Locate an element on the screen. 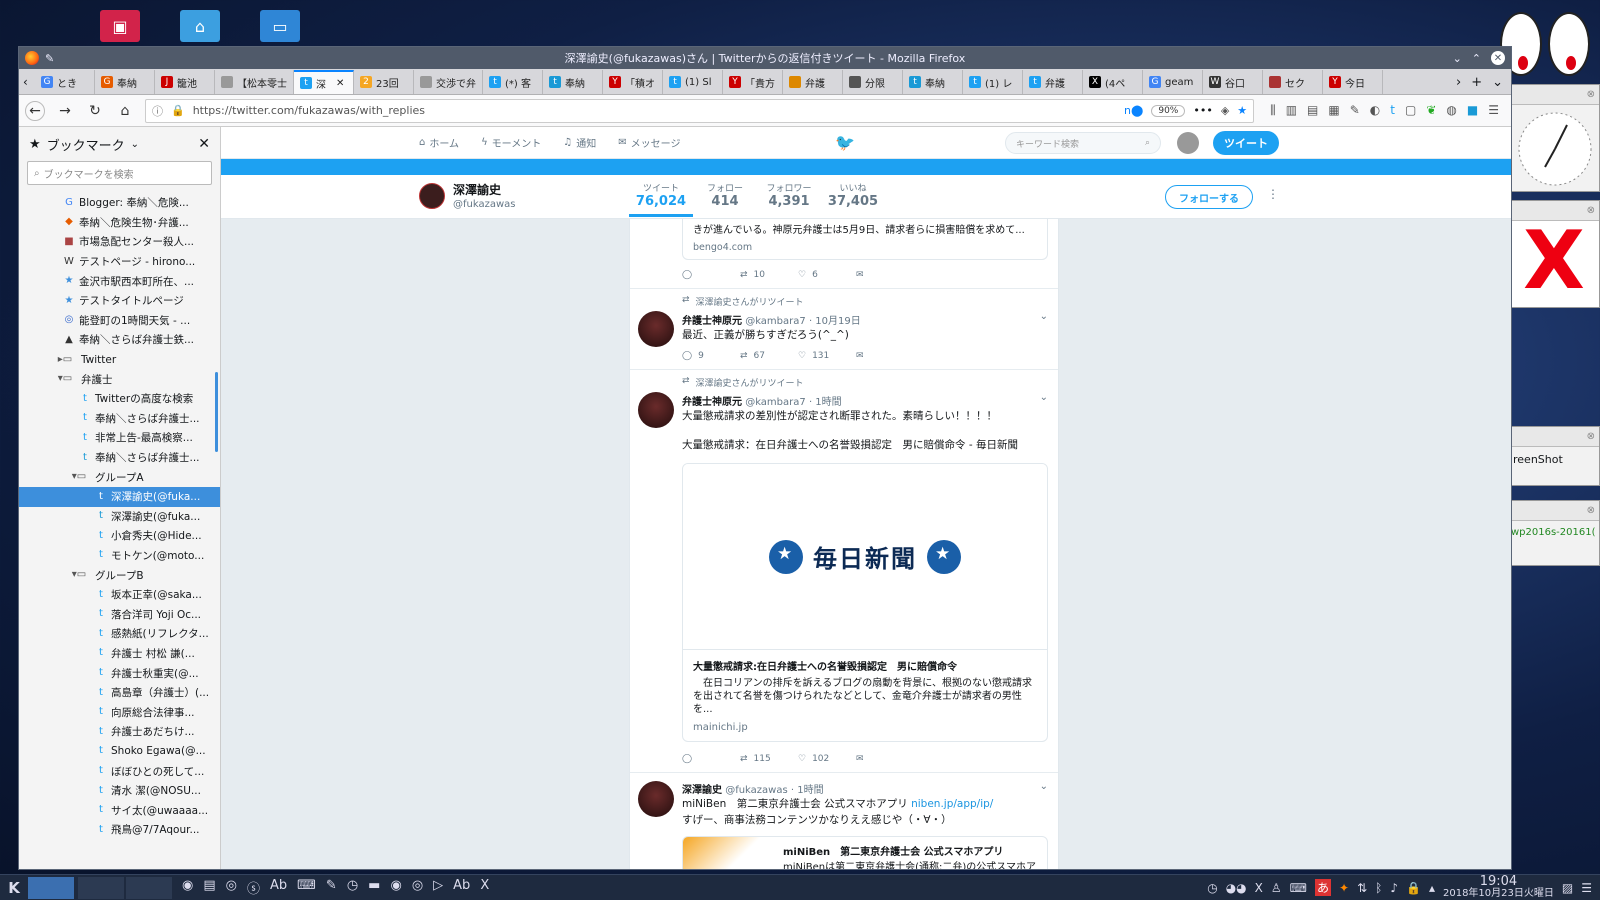 Image resolution: width=1600 pixels, height=900 pixels. globe-icon: ◍ is located at coordinates (1451, 110).